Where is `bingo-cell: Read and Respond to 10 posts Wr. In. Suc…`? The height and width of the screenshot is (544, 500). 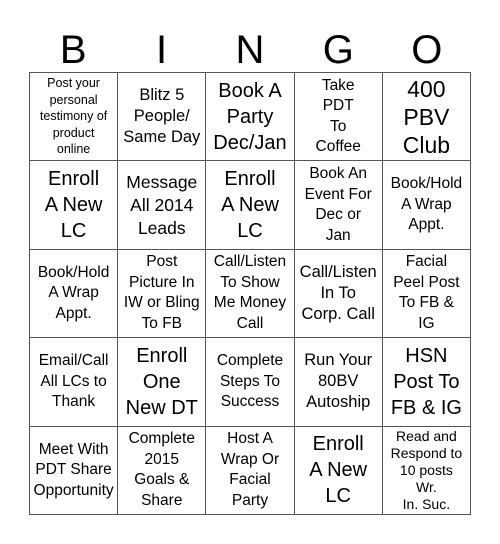
bingo-cell: Read and Respond to 10 posts Wr. In. Suc… is located at coordinates (426, 470).